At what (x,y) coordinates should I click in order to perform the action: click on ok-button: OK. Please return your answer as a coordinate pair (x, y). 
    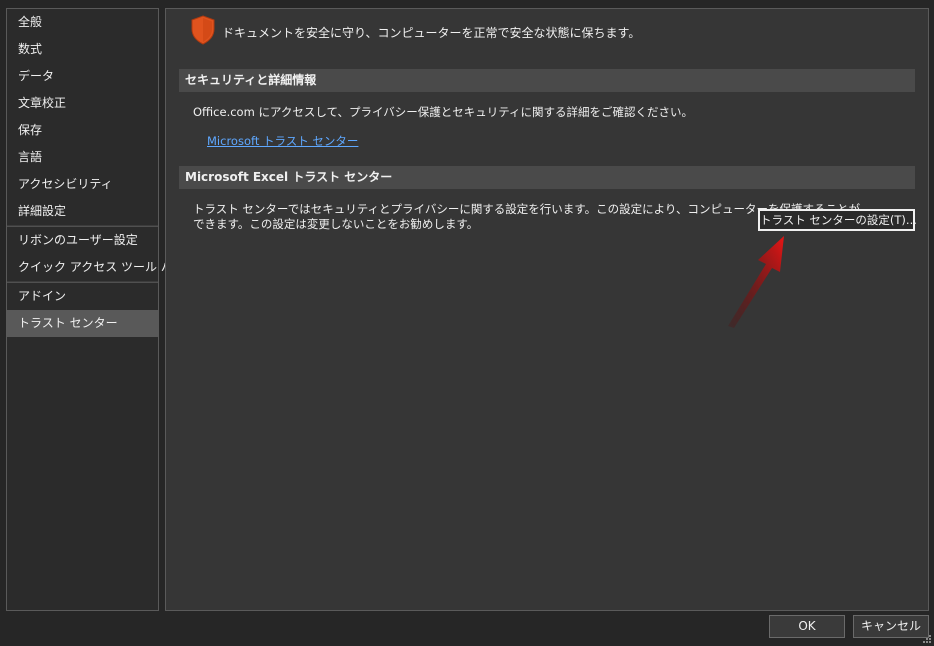
    Looking at the image, I should click on (807, 626).